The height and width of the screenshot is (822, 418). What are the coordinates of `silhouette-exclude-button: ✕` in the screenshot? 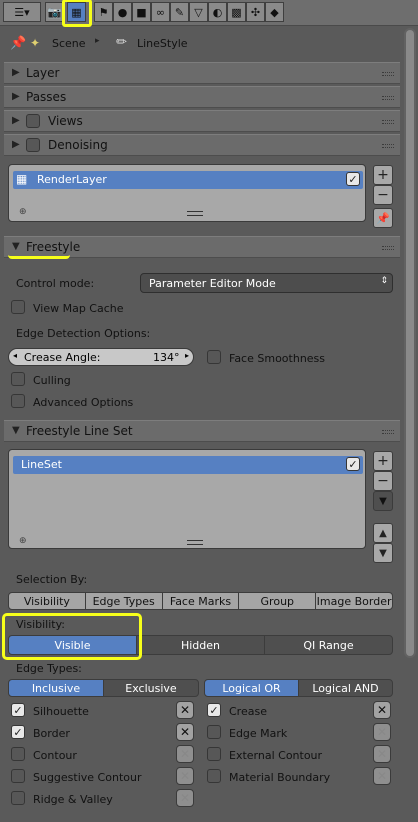 It's located at (185, 710).